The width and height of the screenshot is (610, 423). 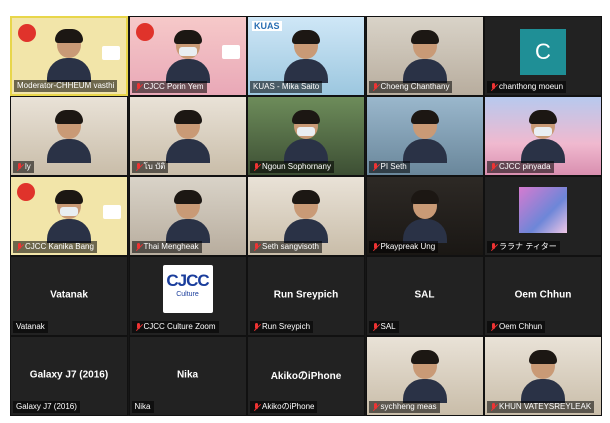 I want to click on participant-name: Oem Chhun, so click(x=521, y=326).